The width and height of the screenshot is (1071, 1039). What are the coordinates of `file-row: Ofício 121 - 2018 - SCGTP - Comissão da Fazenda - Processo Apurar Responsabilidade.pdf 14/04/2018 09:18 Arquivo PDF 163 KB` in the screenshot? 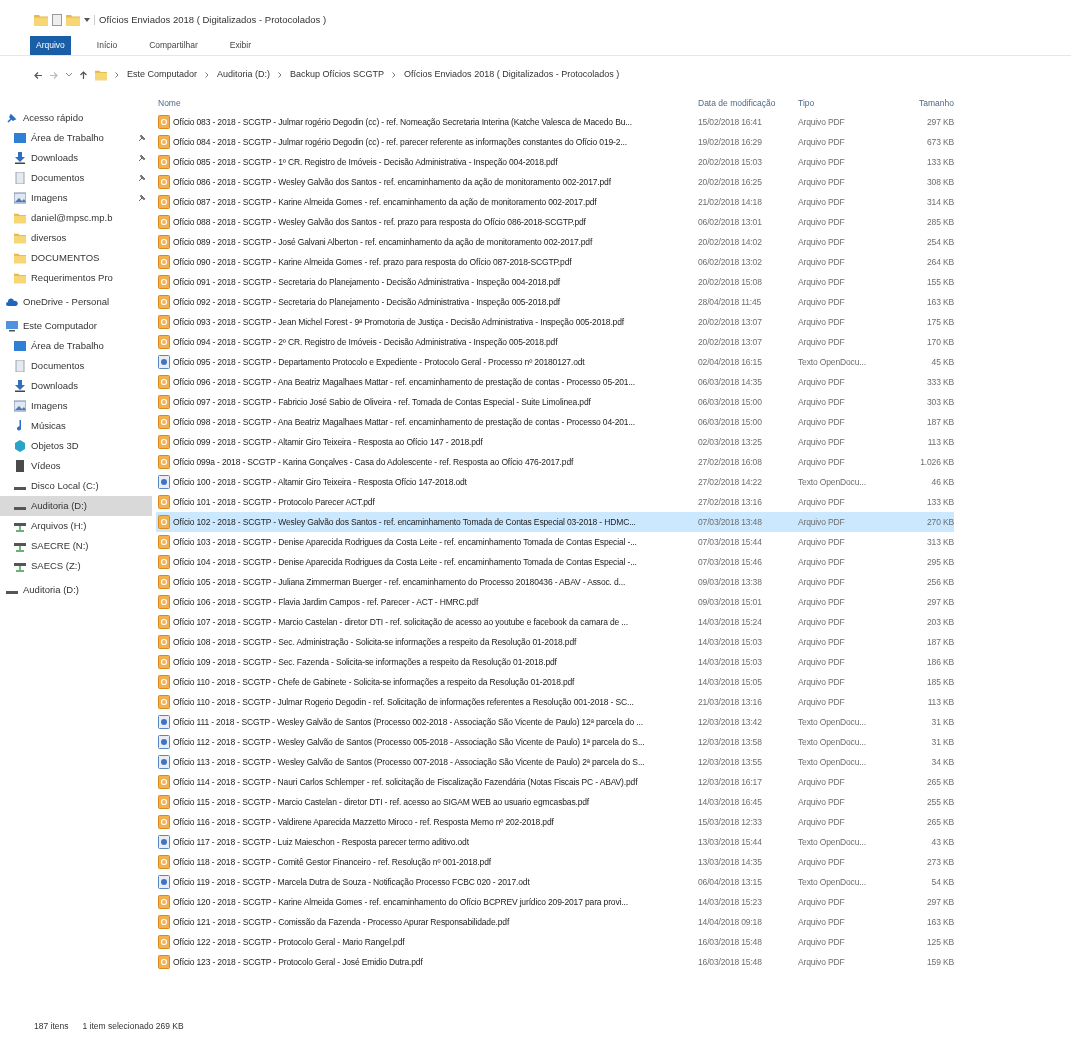 It's located at (555, 922).